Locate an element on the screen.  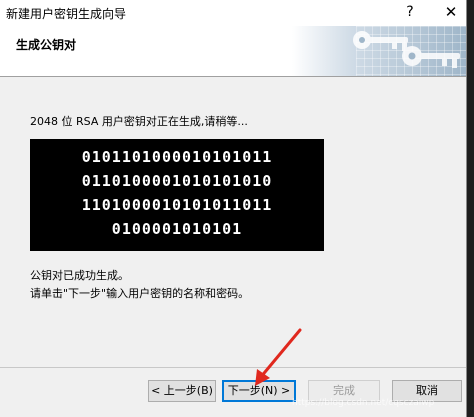
bits-line: 0101101000010101011 is located at coordinates (177, 157).